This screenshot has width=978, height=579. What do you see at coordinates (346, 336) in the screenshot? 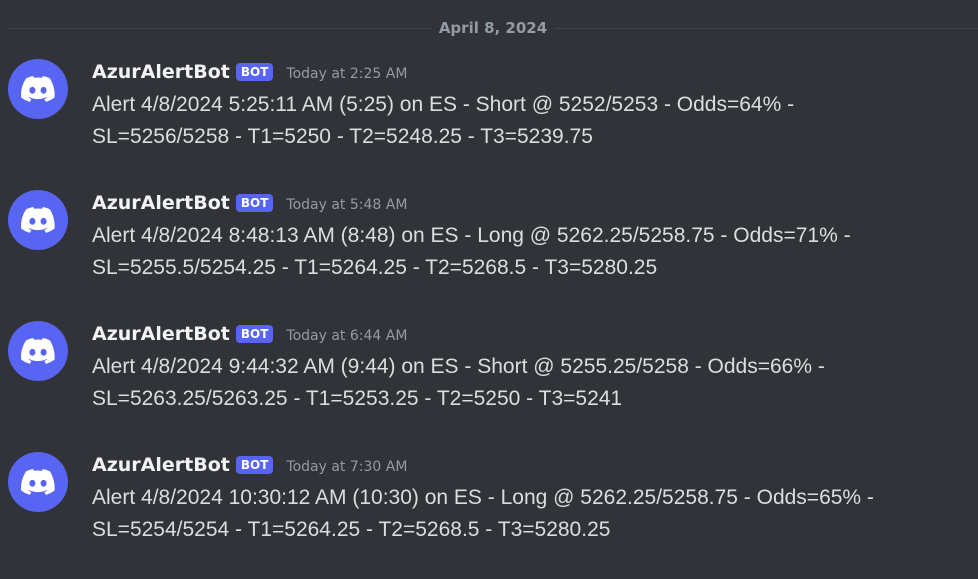
I see `timestamp: Today at 6:44 AM` at bounding box center [346, 336].